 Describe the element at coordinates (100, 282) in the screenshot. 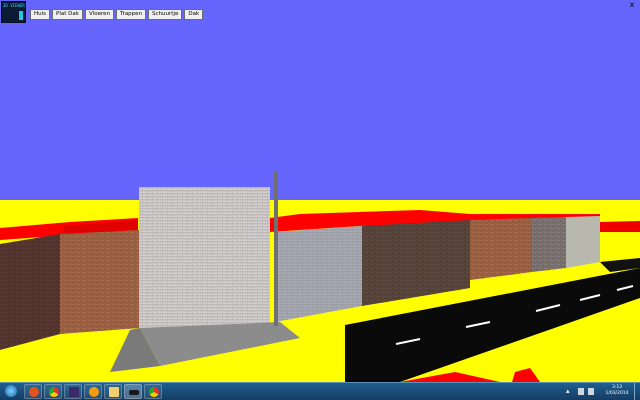

I see `house-left-front-brick` at that location.